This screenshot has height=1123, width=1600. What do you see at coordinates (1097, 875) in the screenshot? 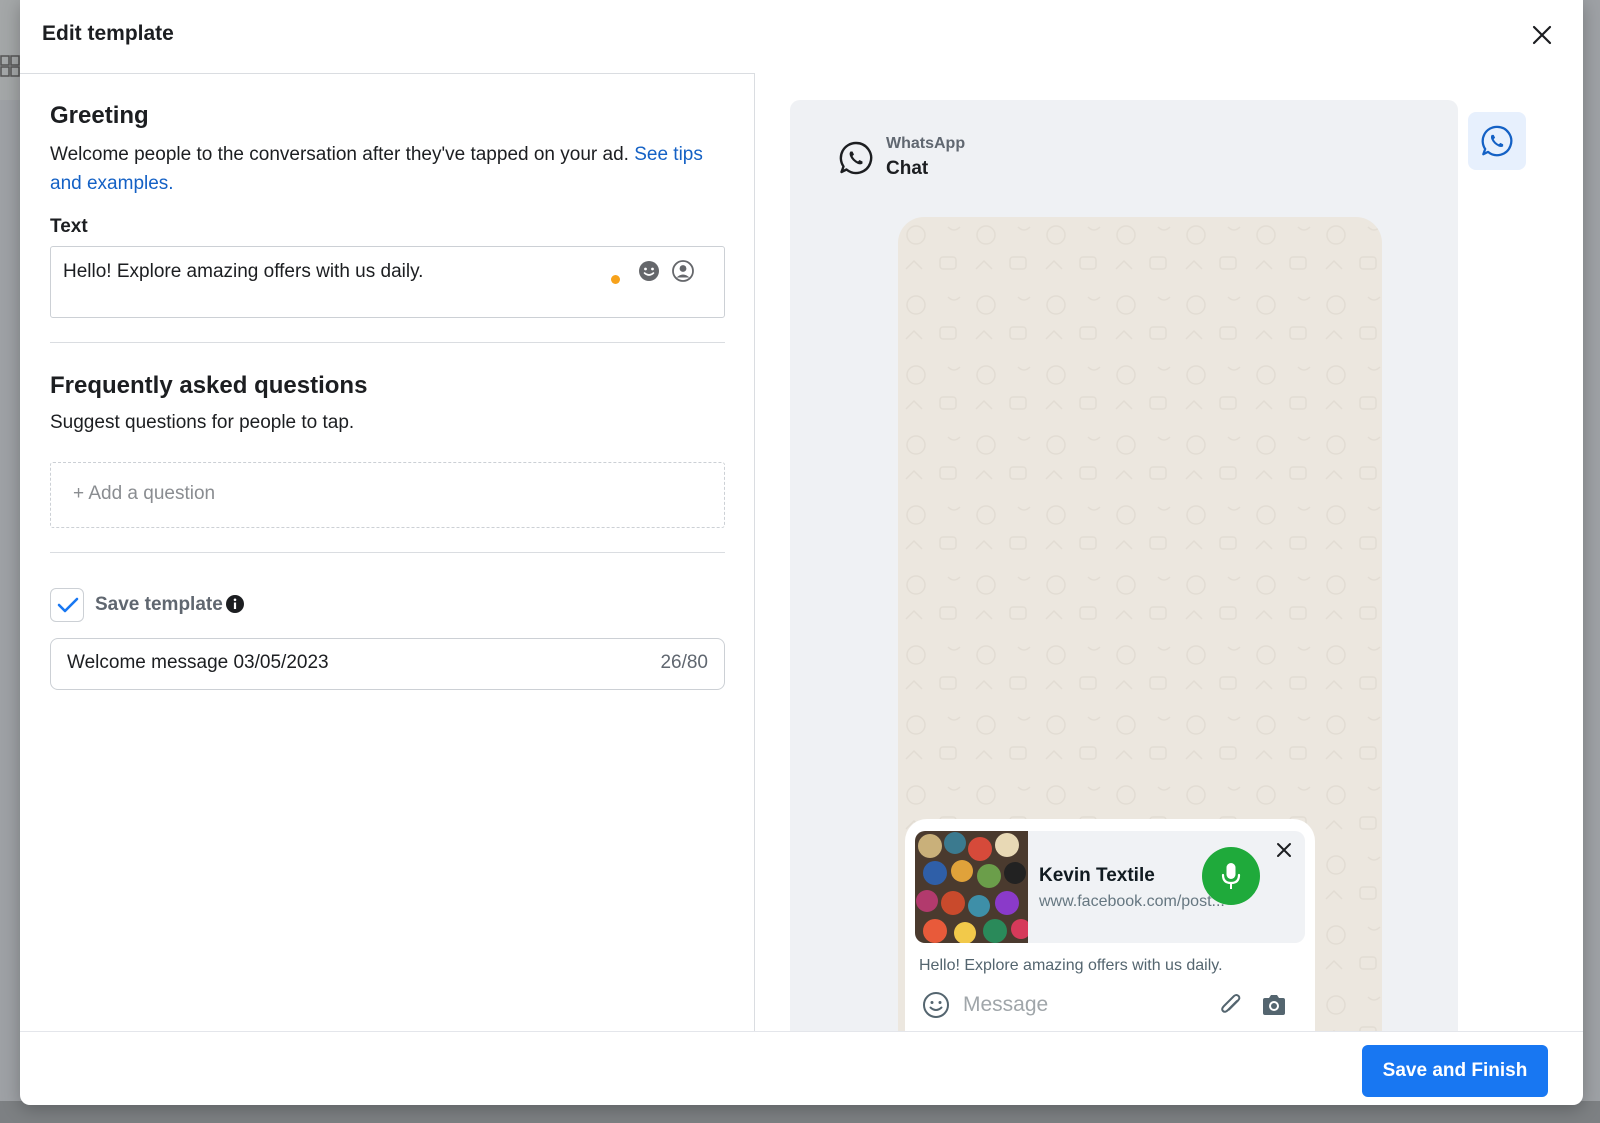
I see `link-preview-title: Kevin Textile` at bounding box center [1097, 875].